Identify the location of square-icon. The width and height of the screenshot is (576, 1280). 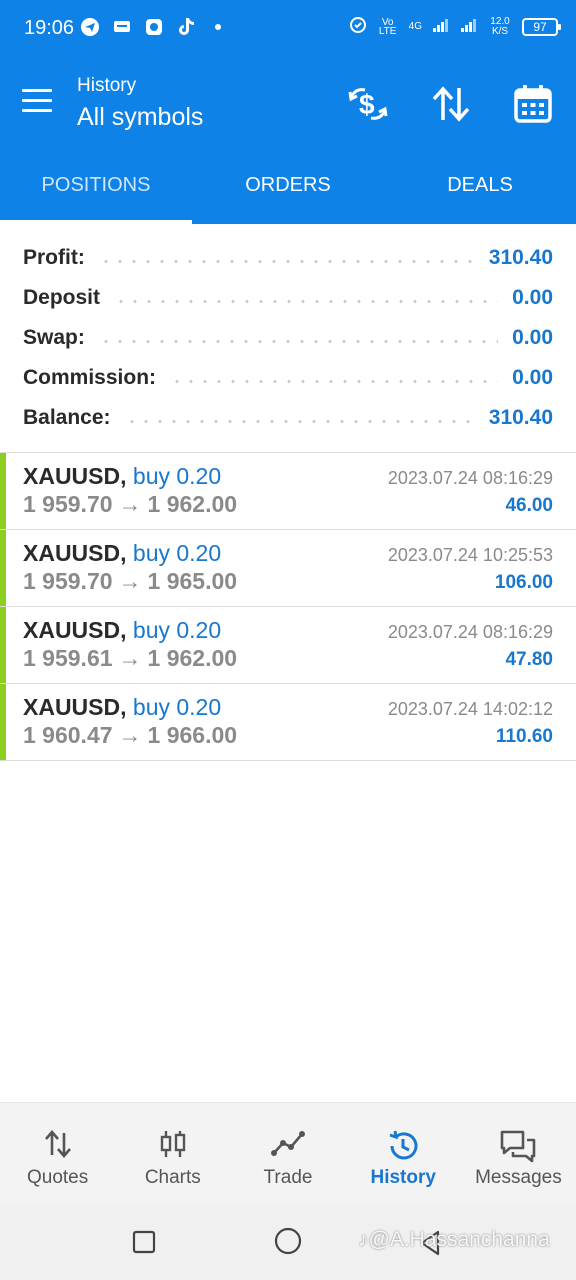
(144, 1242).